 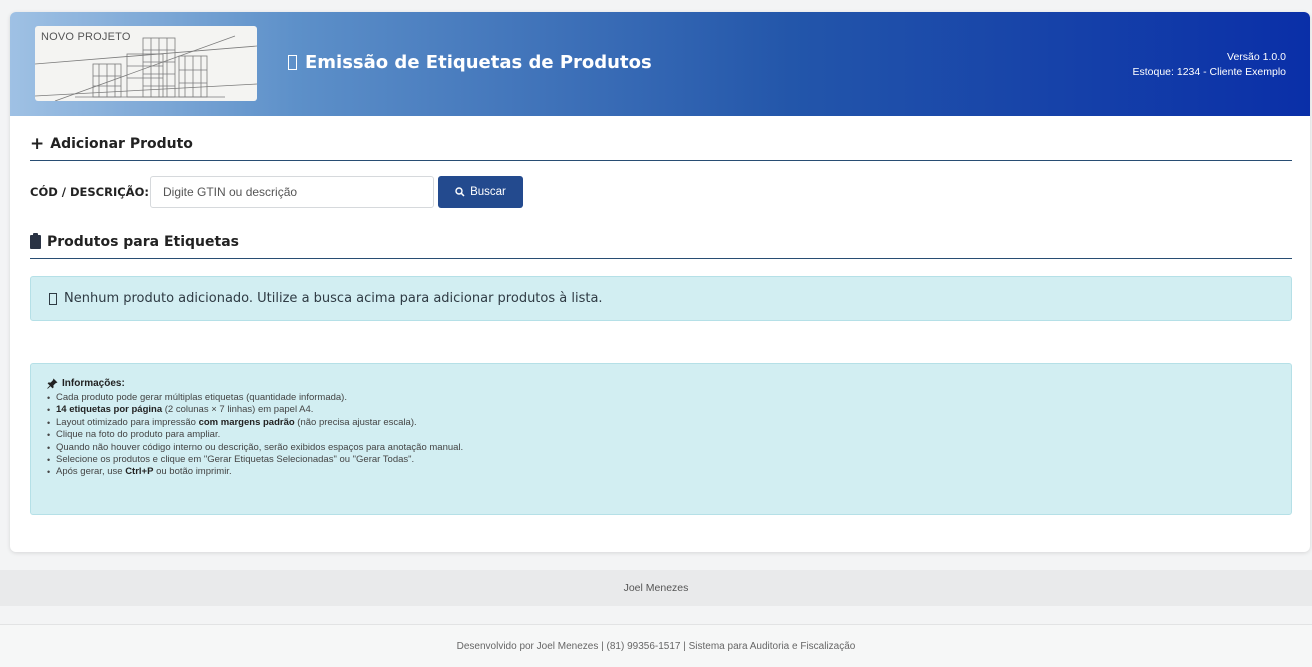 I want to click on credit-bar: Joel Menezes, so click(x=656, y=588).